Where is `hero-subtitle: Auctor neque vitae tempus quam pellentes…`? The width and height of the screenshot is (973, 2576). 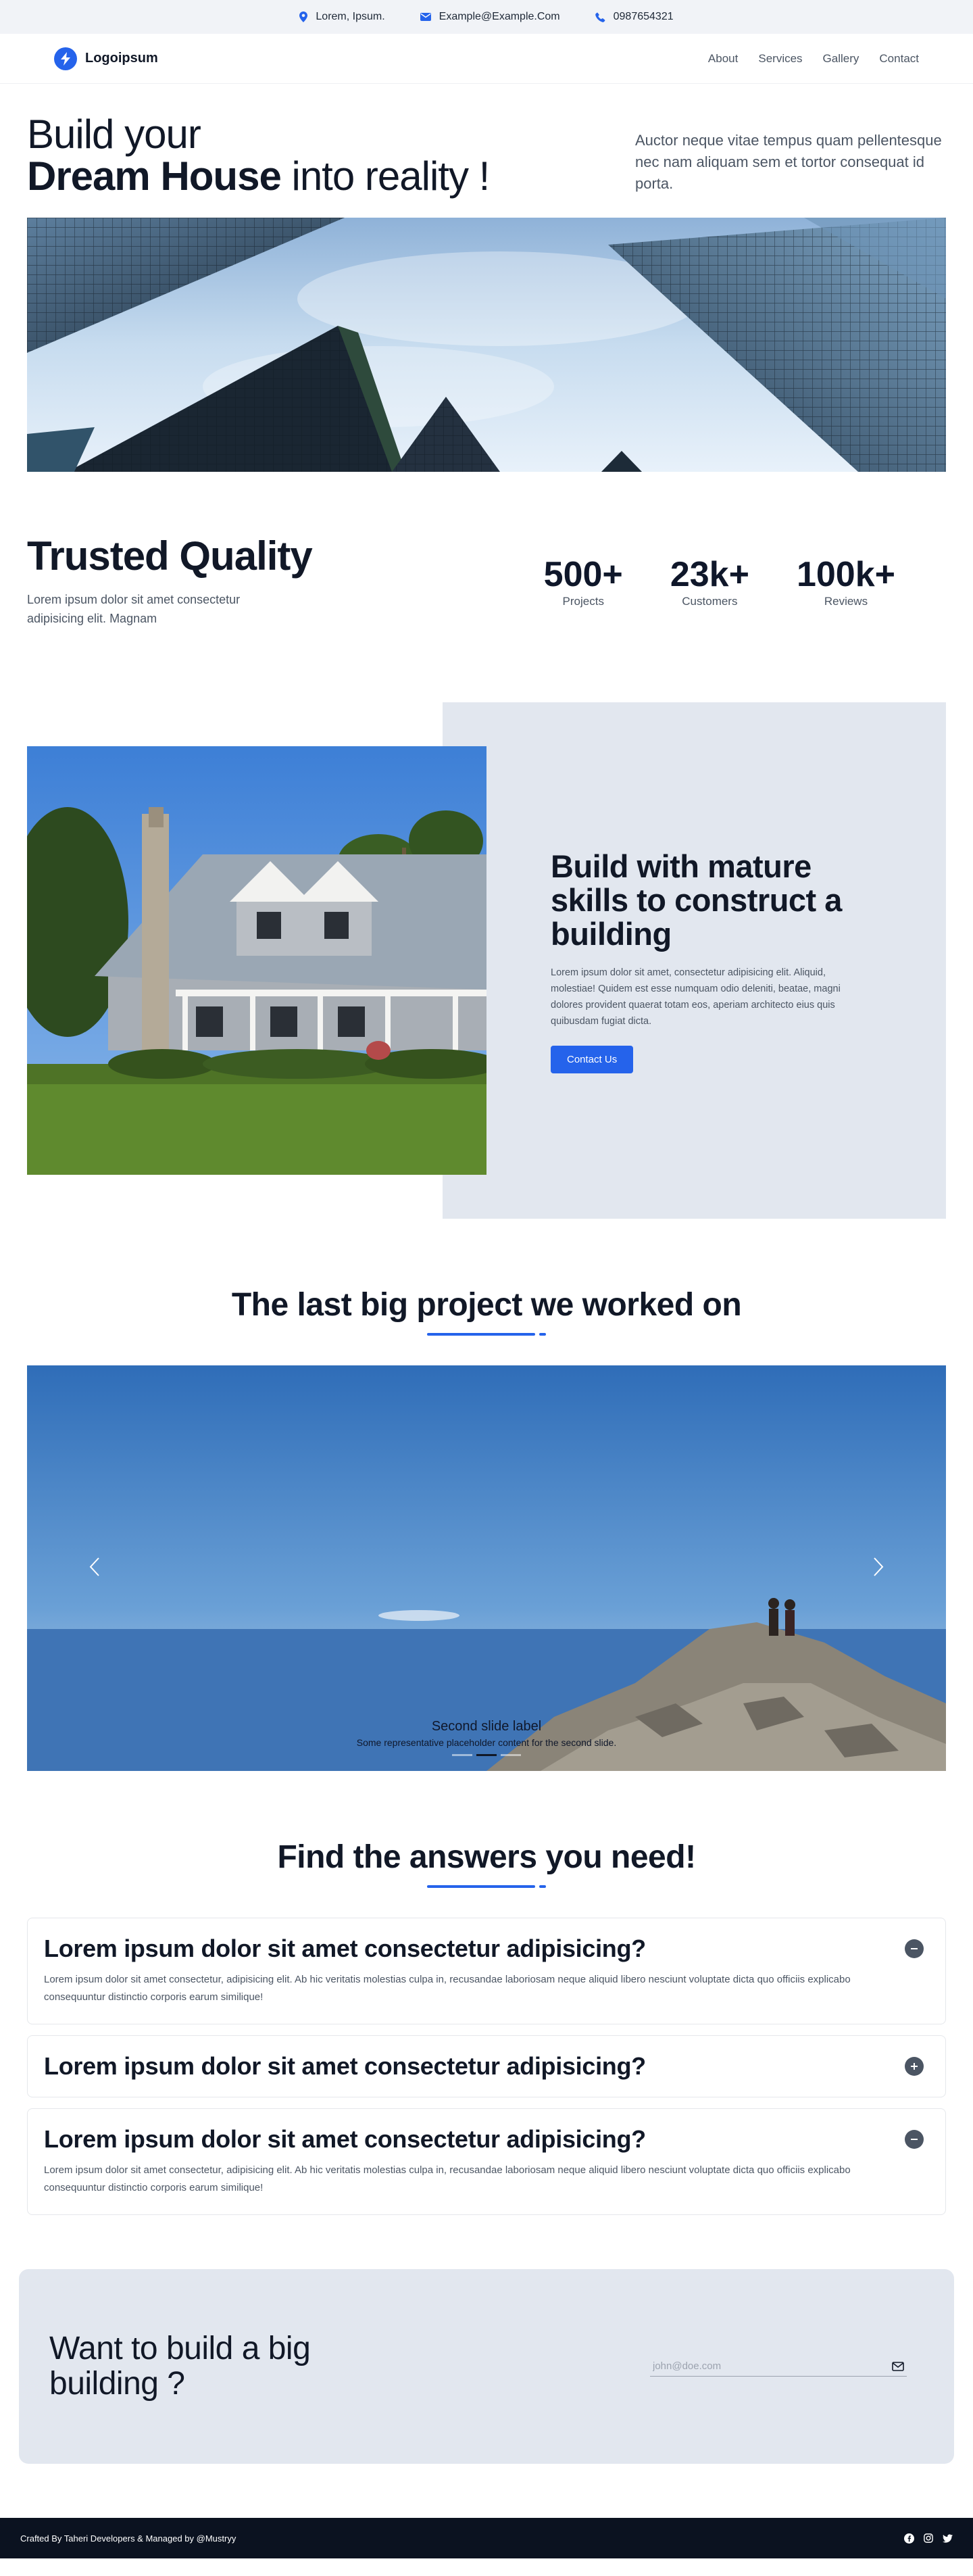 hero-subtitle: Auctor neque vitae tempus quam pellentes… is located at coordinates (788, 162).